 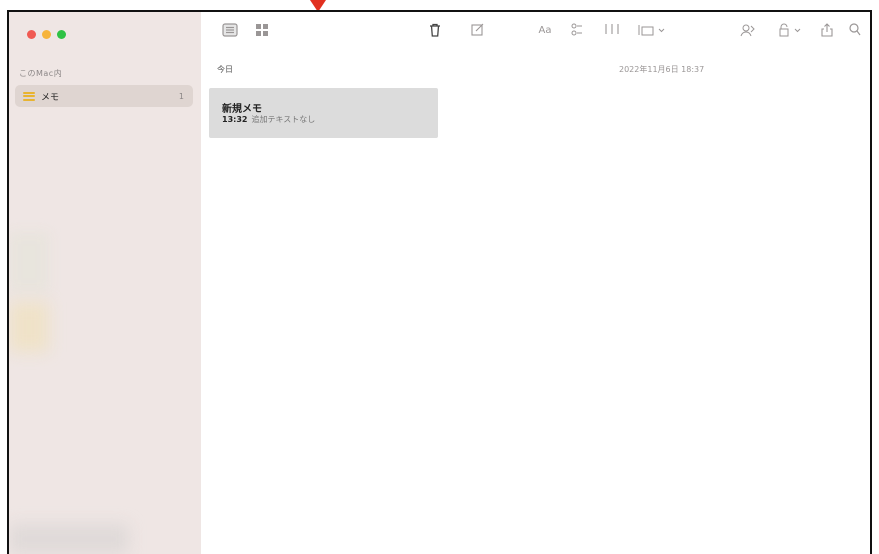 I want to click on sidebar-section-label: このMac内, so click(x=41, y=73).